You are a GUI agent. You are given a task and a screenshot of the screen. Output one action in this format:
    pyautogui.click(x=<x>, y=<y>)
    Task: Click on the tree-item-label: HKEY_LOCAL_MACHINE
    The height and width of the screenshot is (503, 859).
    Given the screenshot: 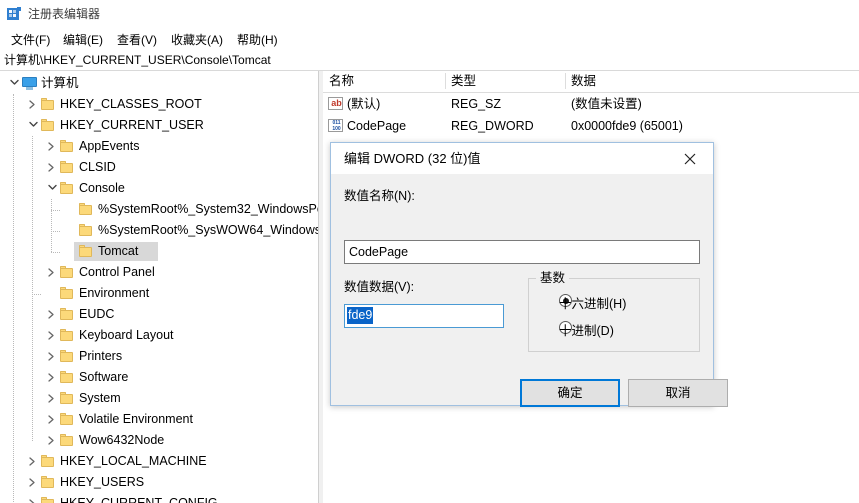 What is the action you would take?
    pyautogui.click(x=133, y=461)
    